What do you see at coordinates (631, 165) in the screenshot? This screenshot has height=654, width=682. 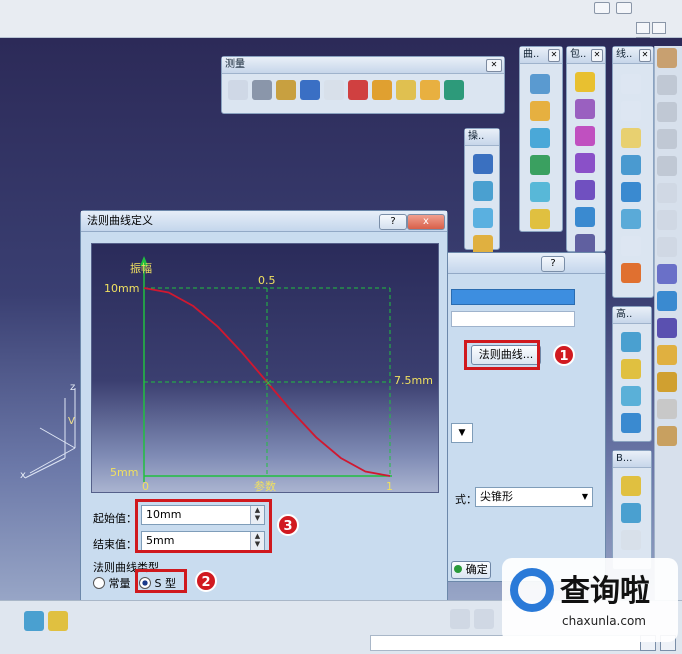 I see `projection-icon` at bounding box center [631, 165].